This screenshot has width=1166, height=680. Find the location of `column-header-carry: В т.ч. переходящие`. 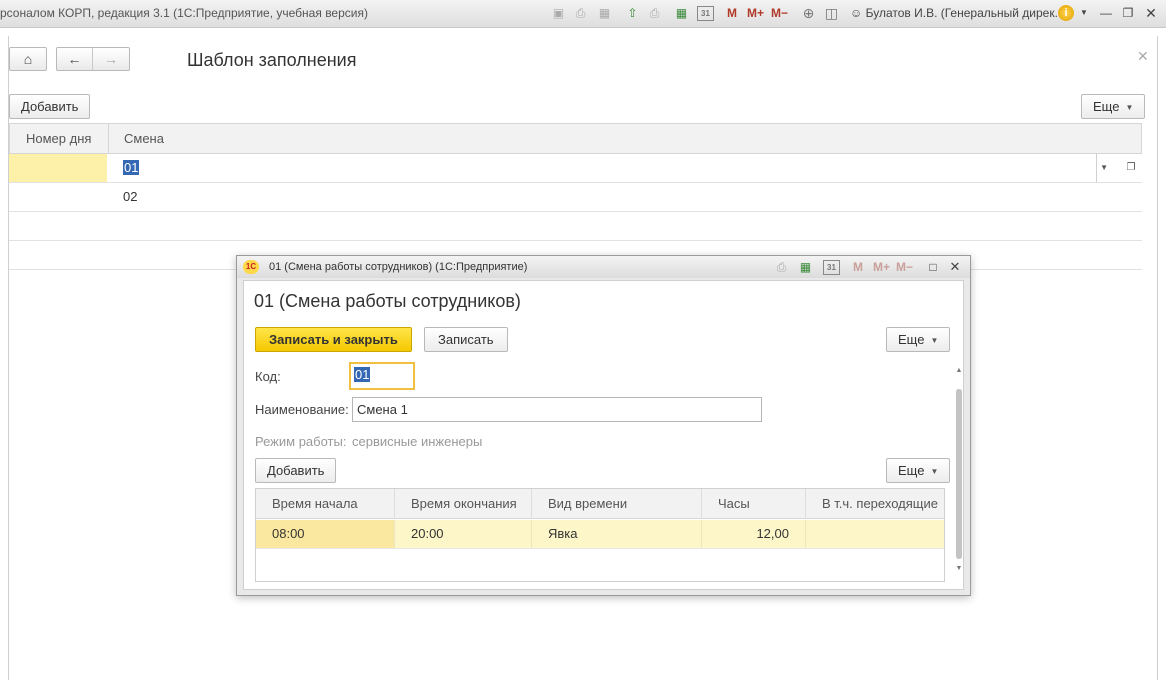

column-header-carry: В т.ч. переходящие is located at coordinates (874, 504).